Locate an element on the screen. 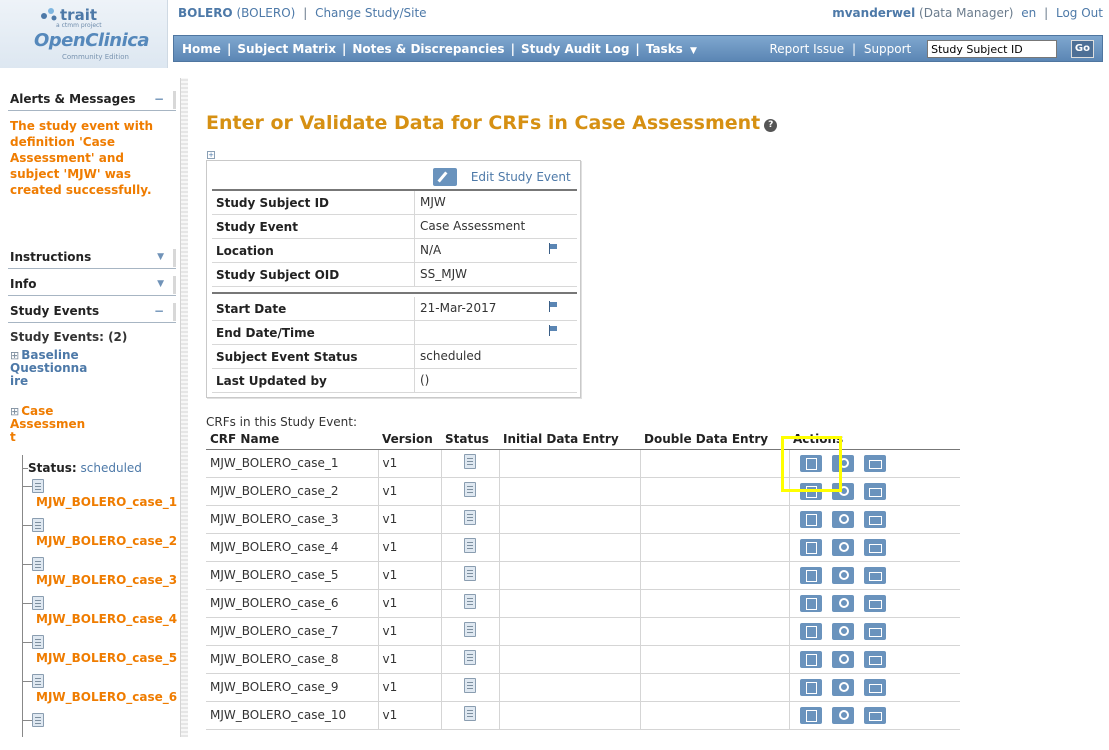  sidebar-event-baseline: ⊞ Baseline Questionna ire is located at coordinates (48, 368).